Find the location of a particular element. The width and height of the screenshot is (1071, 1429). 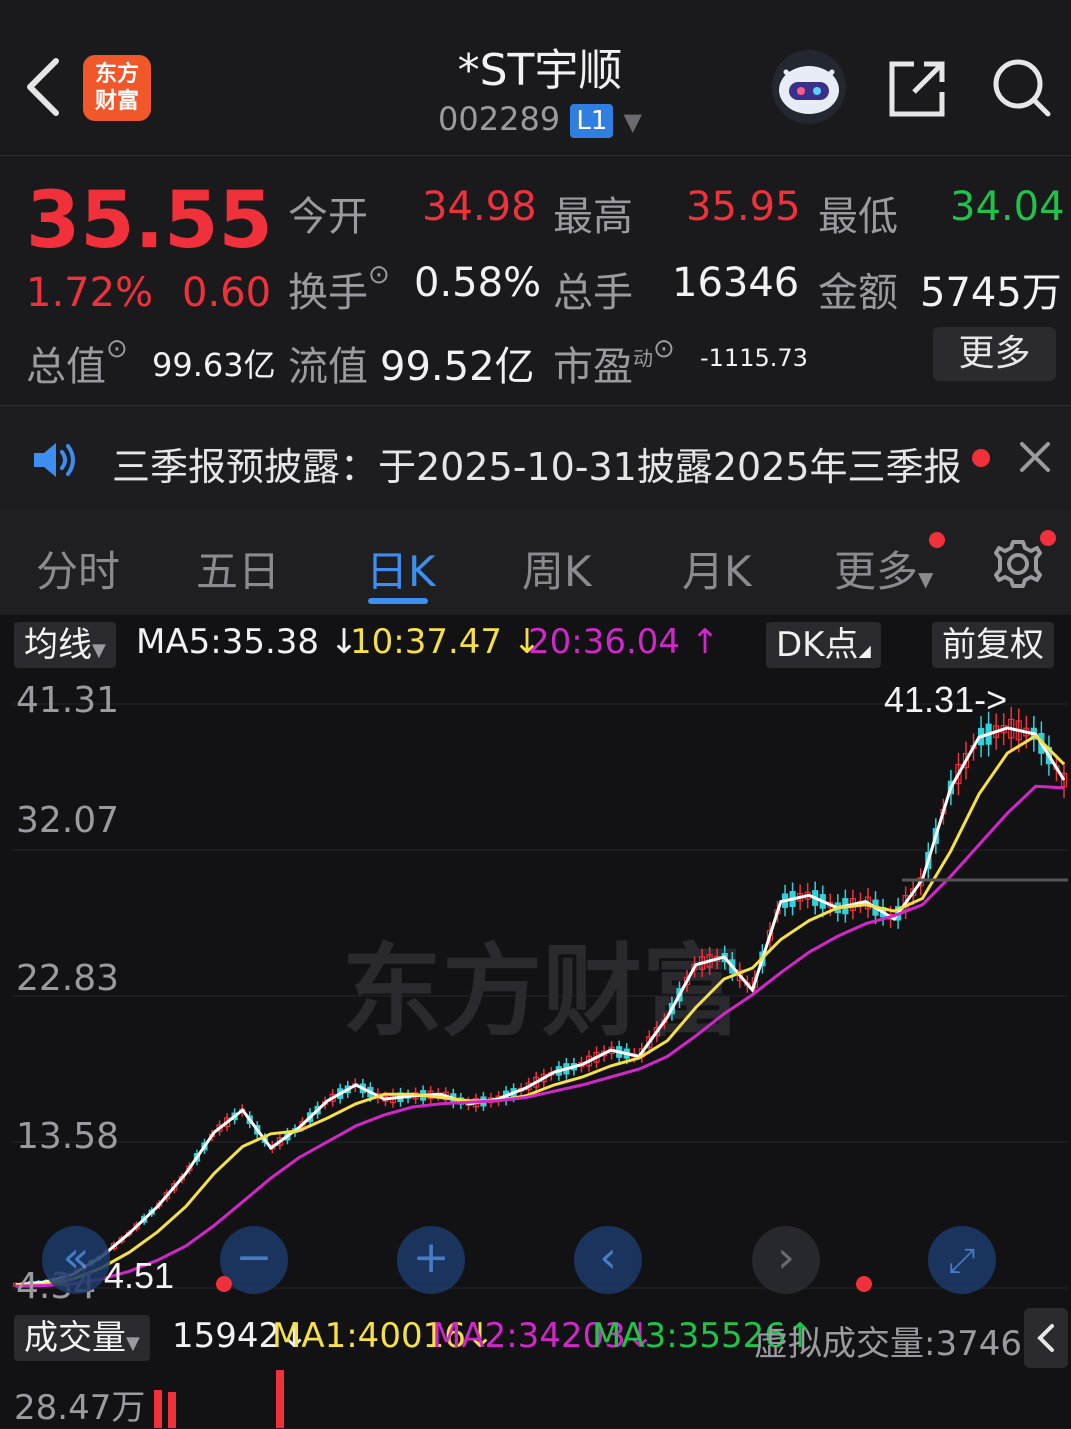

market-cap-label: 总值⊙ is located at coordinates (77, 363).